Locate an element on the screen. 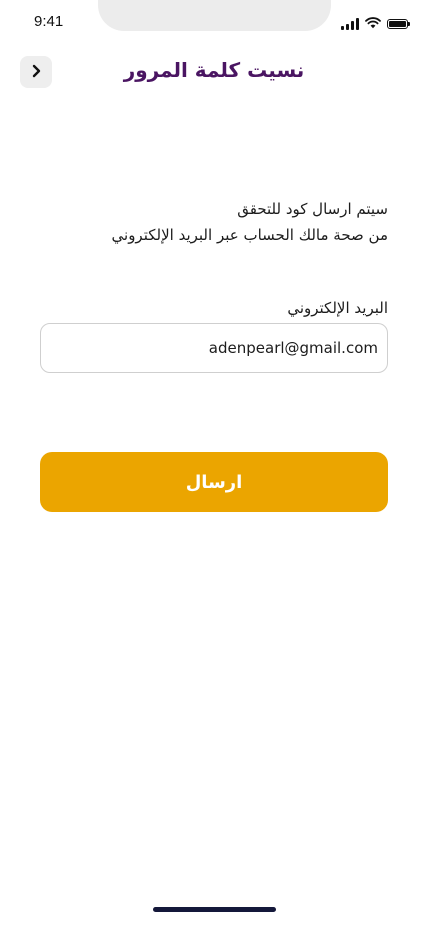  status-icons is located at coordinates (375, 23).